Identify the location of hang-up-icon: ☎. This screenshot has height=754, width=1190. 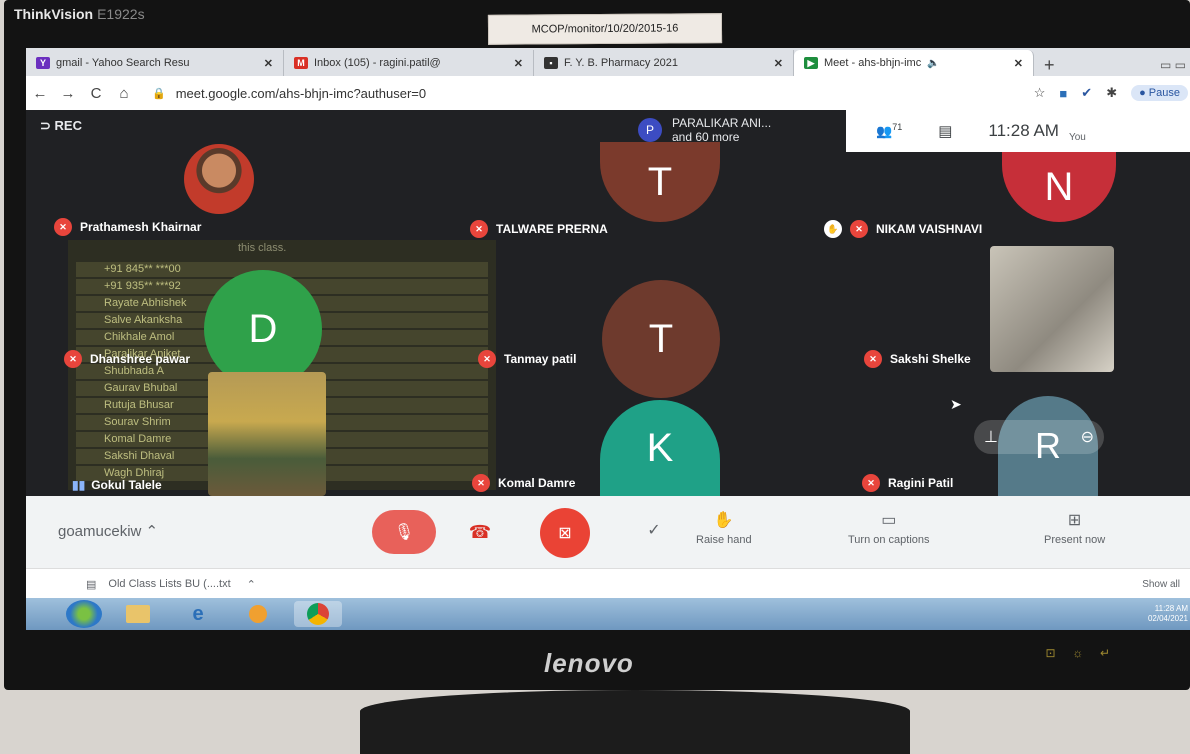
(480, 531).